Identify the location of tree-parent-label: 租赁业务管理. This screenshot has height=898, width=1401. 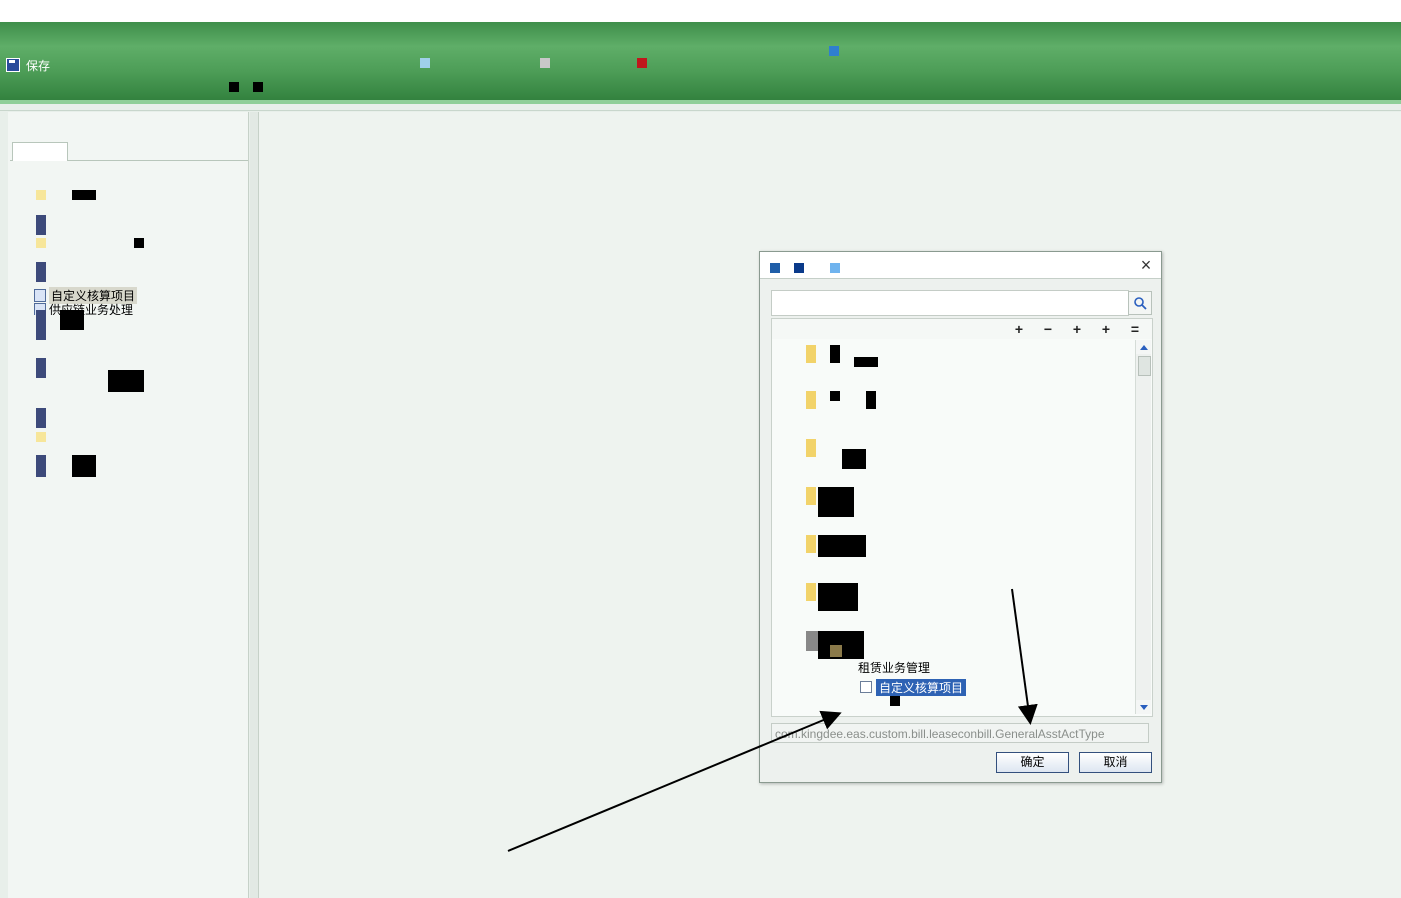
(894, 667).